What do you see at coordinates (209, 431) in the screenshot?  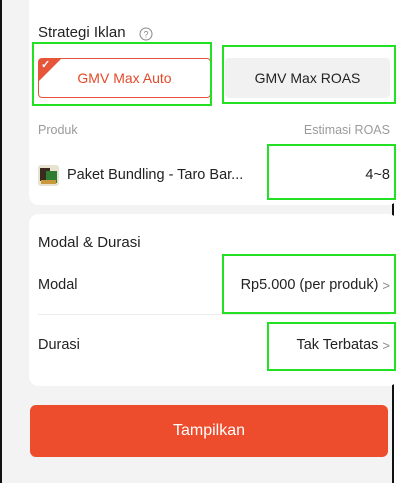 I see `show-button: Tampilkan` at bounding box center [209, 431].